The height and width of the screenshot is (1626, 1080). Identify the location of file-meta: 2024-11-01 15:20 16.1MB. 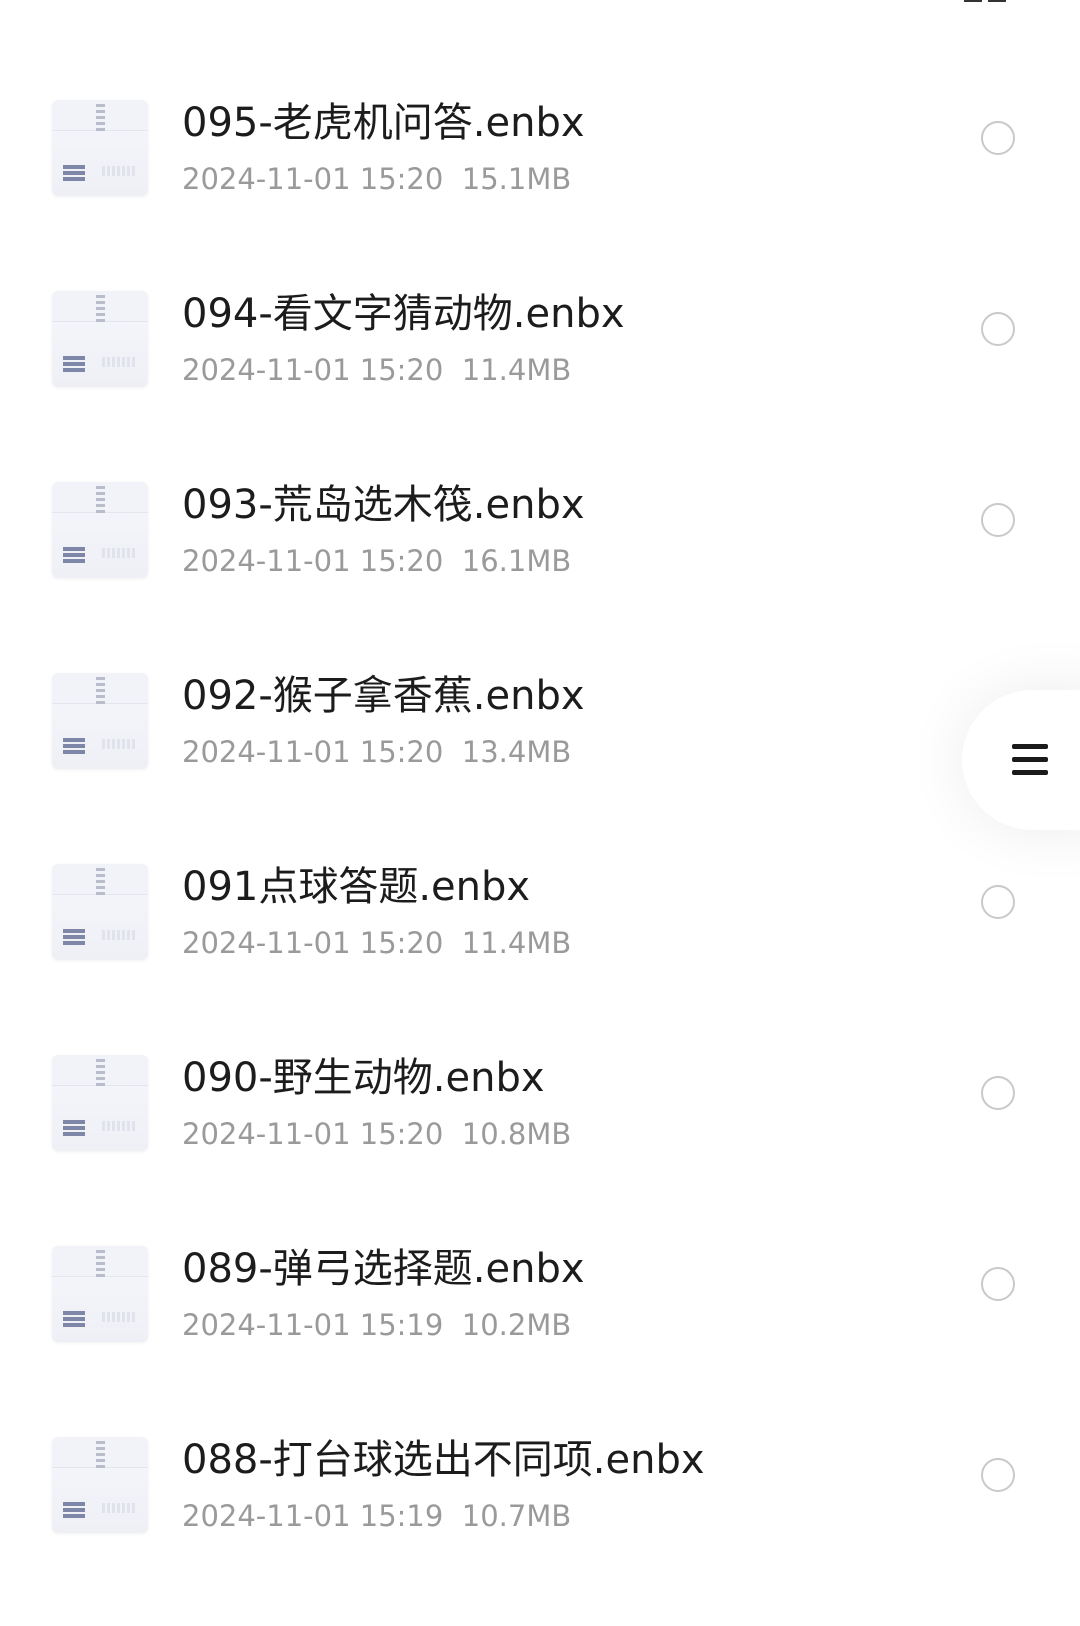
(376, 561).